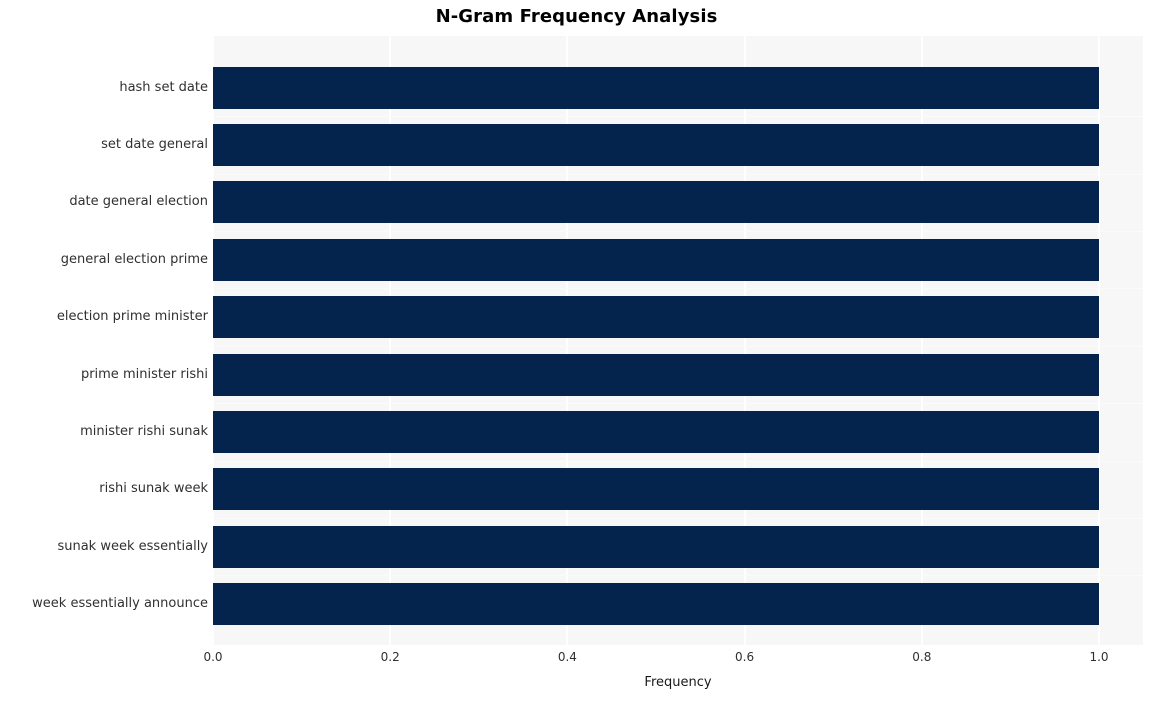  What do you see at coordinates (922, 657) in the screenshot?
I see `x-axis-tick-label: 0.8` at bounding box center [922, 657].